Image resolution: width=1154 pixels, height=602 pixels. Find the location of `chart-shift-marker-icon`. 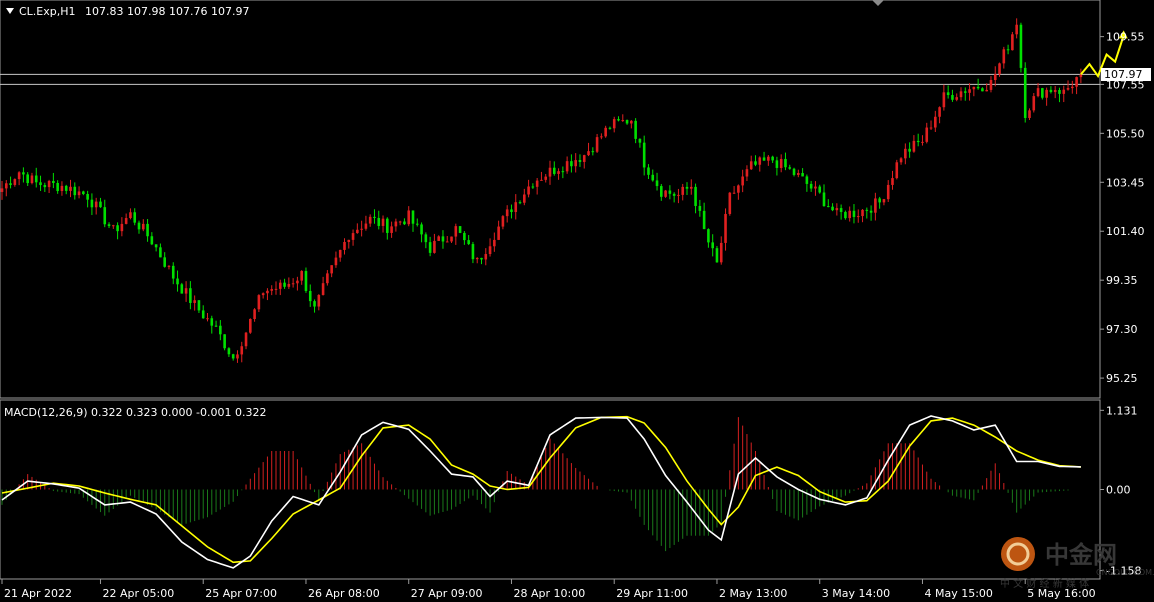

chart-shift-marker-icon is located at coordinates (878, 3).